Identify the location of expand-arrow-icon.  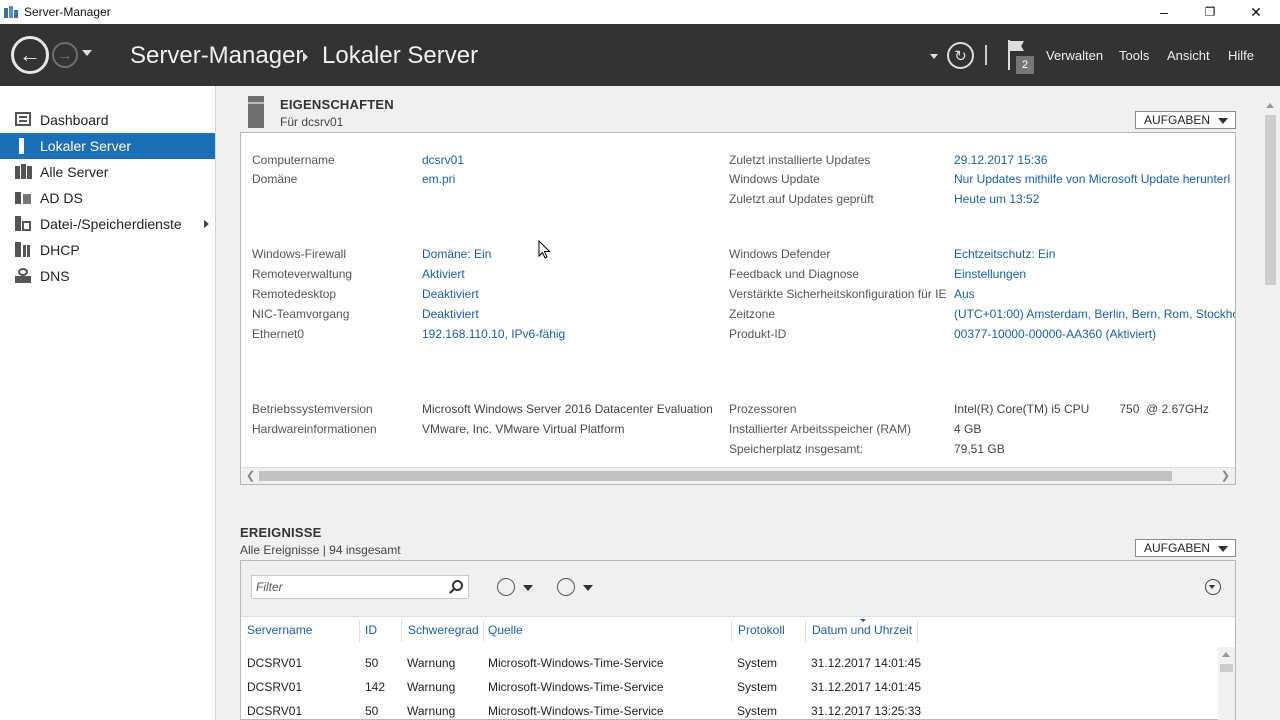
(206, 224).